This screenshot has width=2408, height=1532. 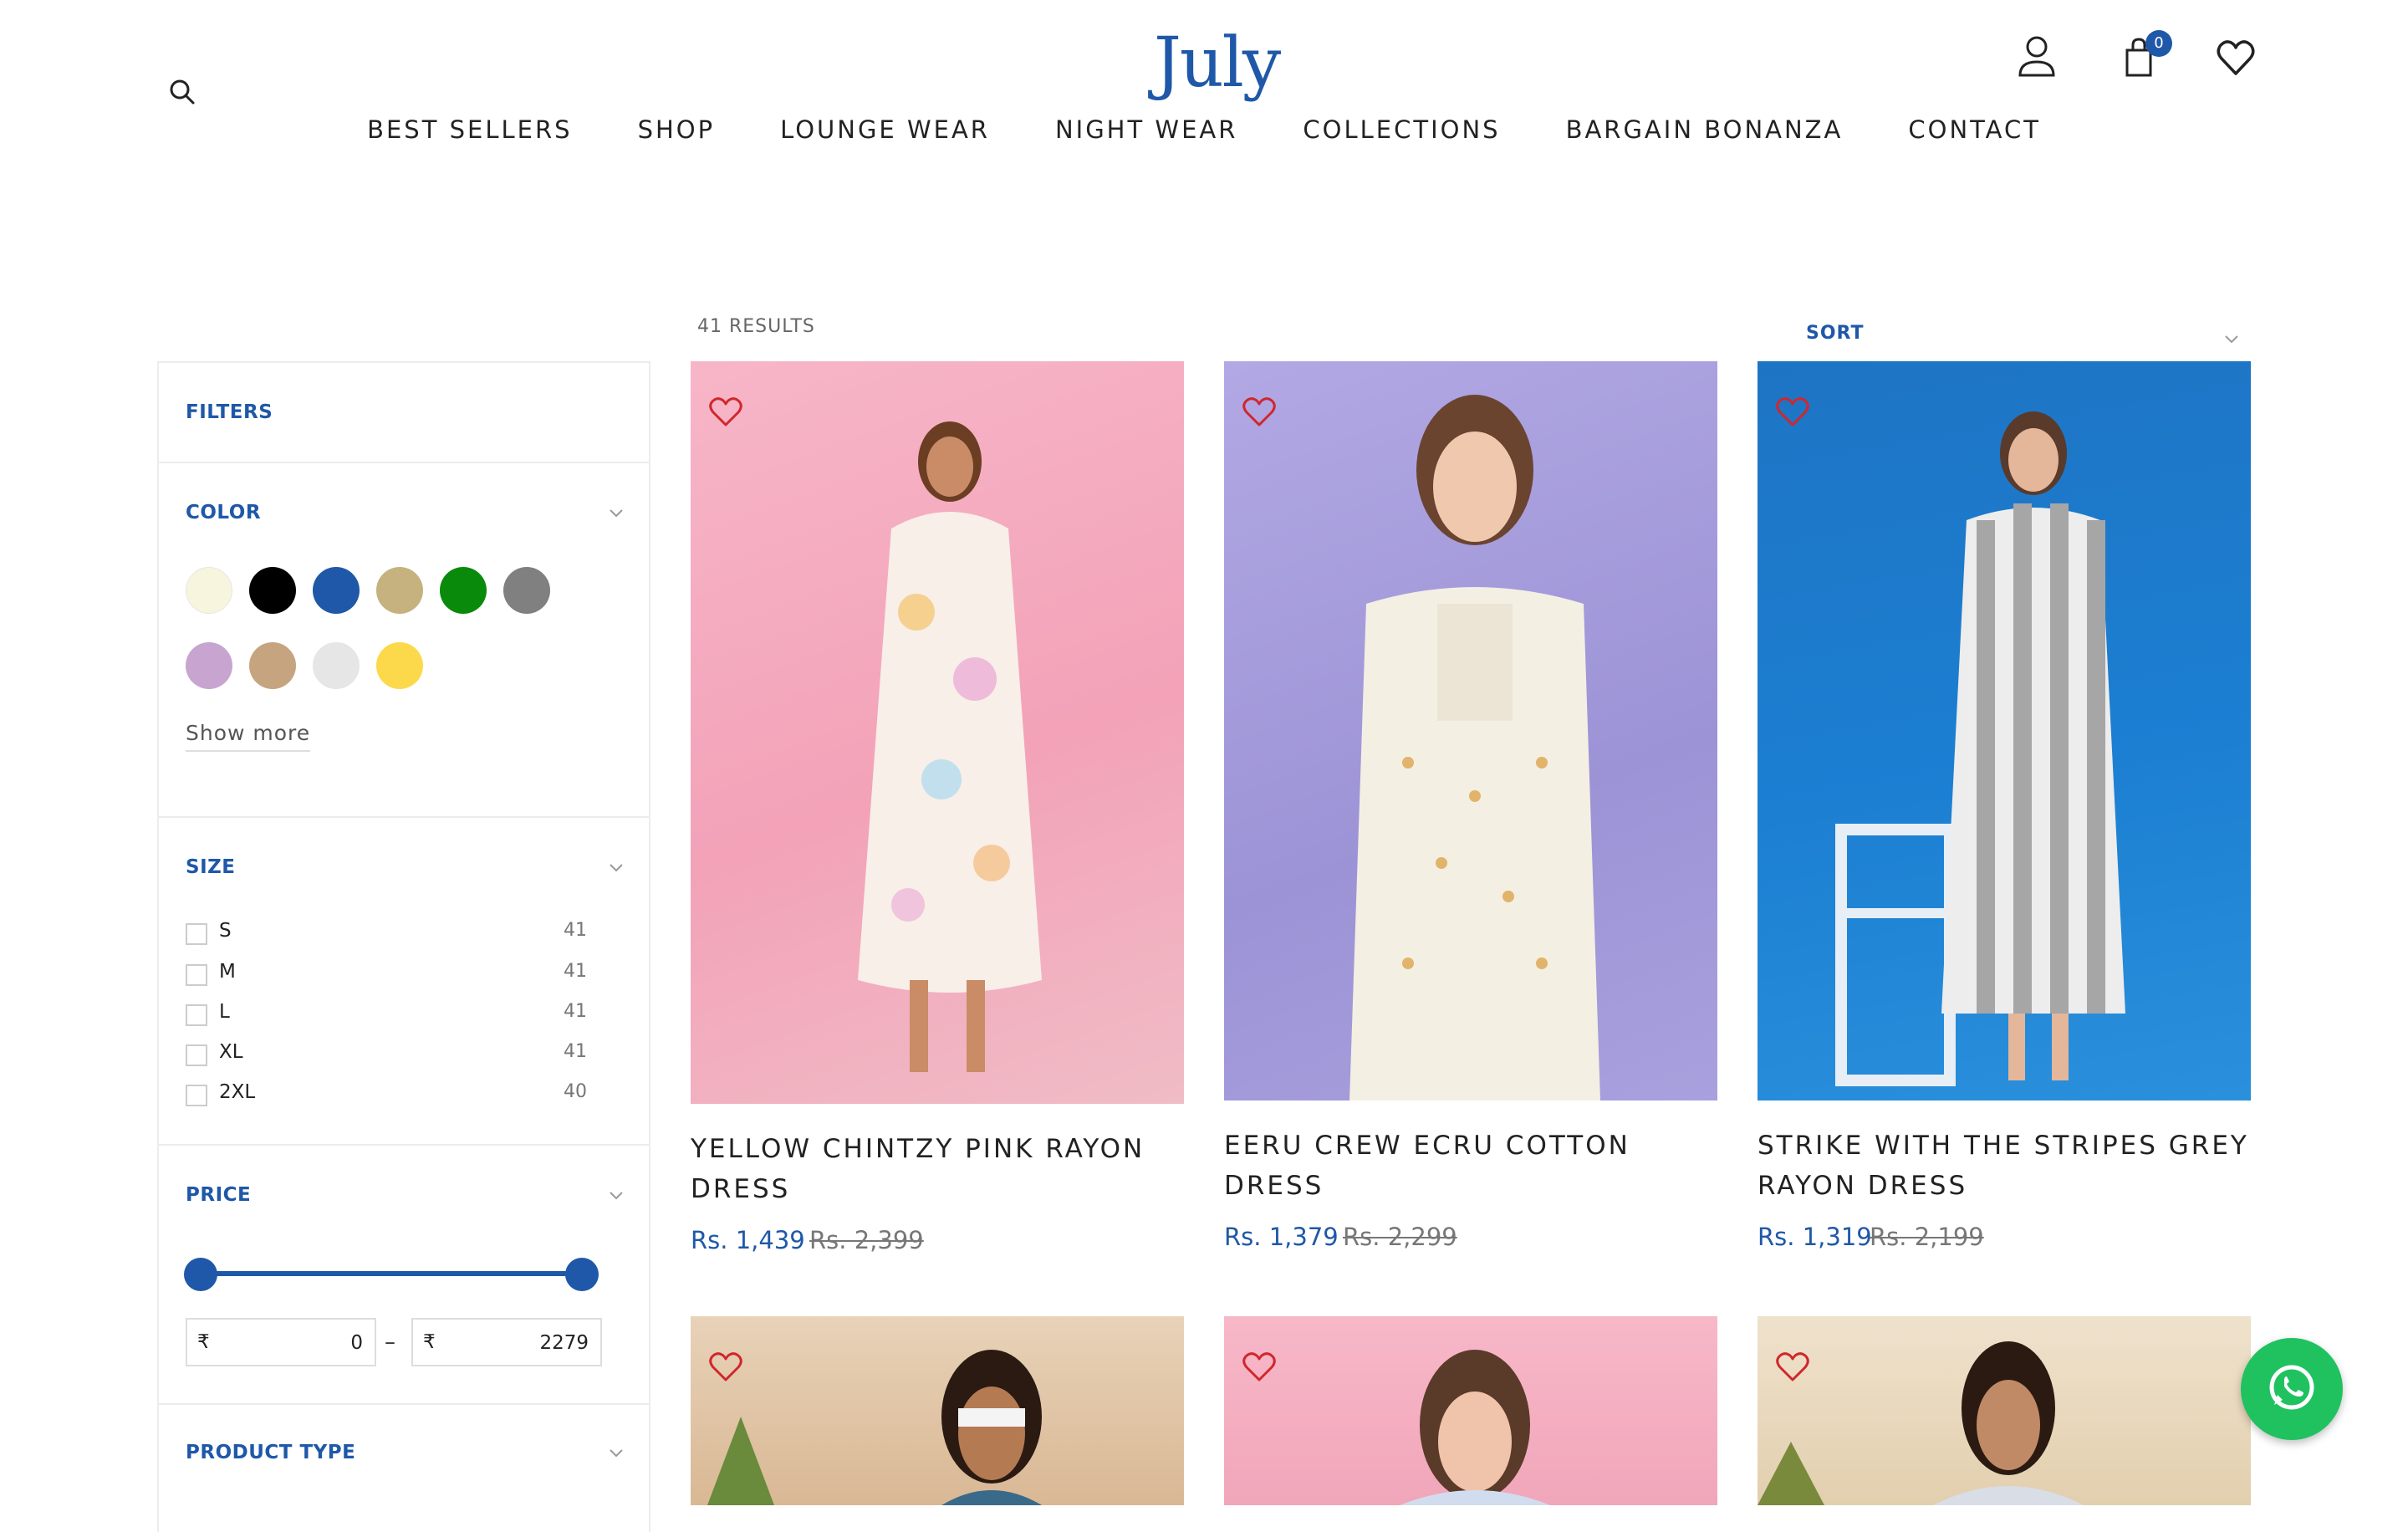 What do you see at coordinates (270, 1452) in the screenshot?
I see `product-type-filter-title: PRODUCT TYPE` at bounding box center [270, 1452].